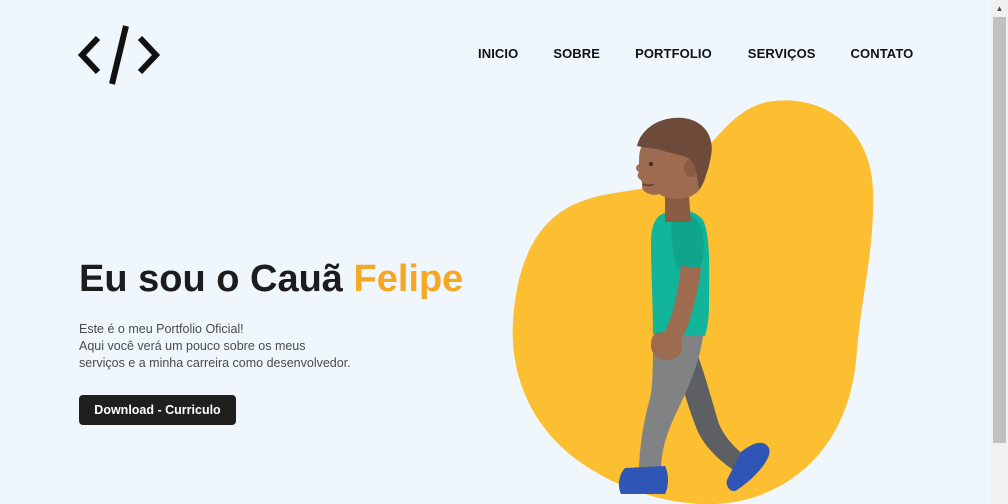 The height and width of the screenshot is (504, 1008). What do you see at coordinates (119, 55) in the screenshot?
I see `code-brackets-icon` at bounding box center [119, 55].